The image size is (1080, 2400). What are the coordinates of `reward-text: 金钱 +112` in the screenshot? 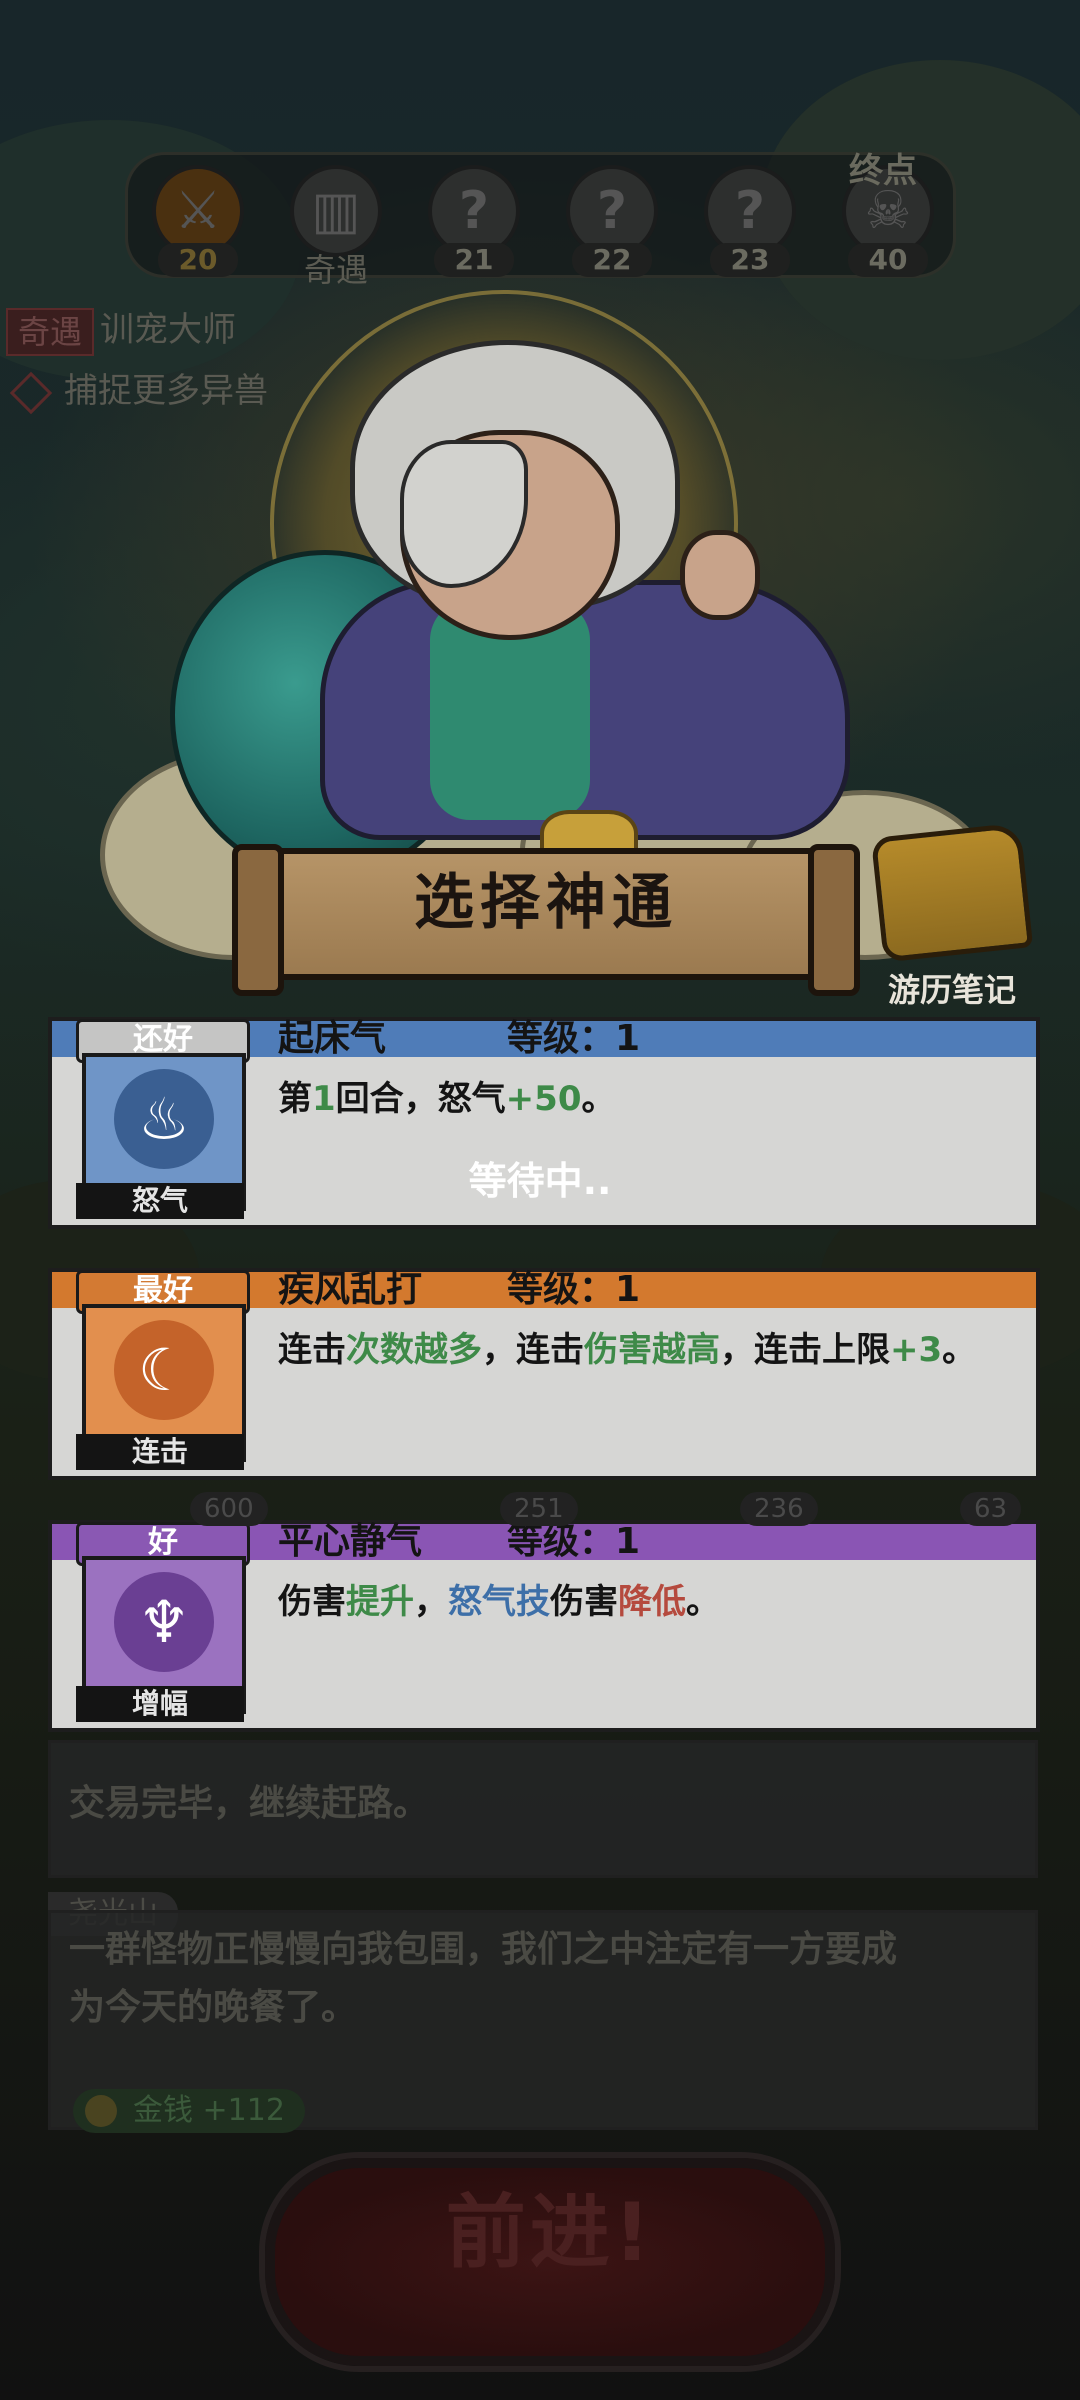 It's located at (209, 2110).